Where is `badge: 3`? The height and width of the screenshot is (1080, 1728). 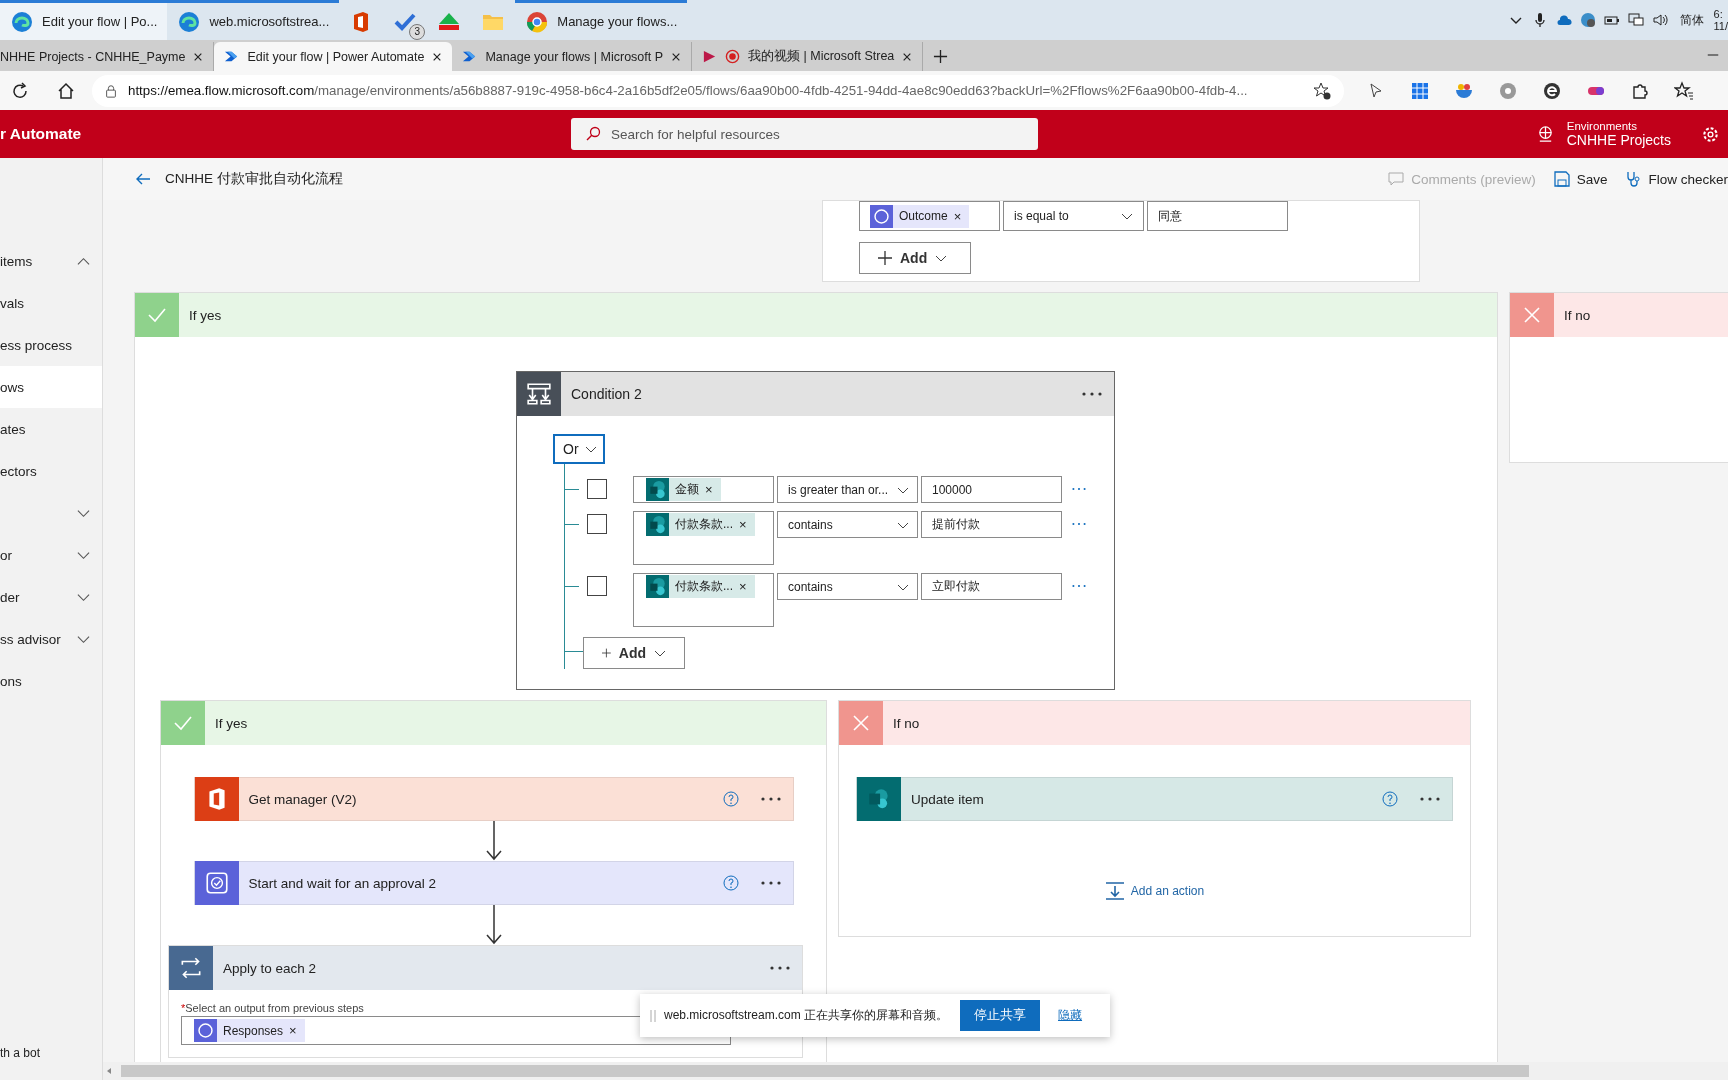 badge: 3 is located at coordinates (417, 31).